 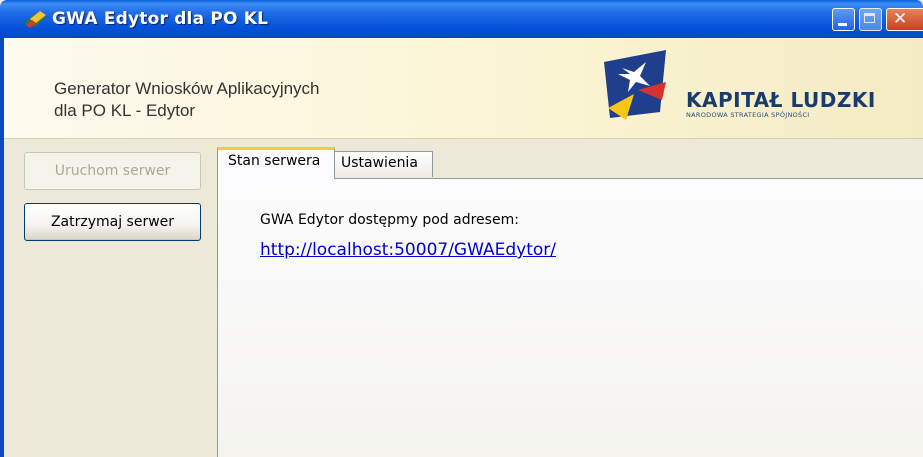 I want to click on minimize-button, so click(x=843, y=19).